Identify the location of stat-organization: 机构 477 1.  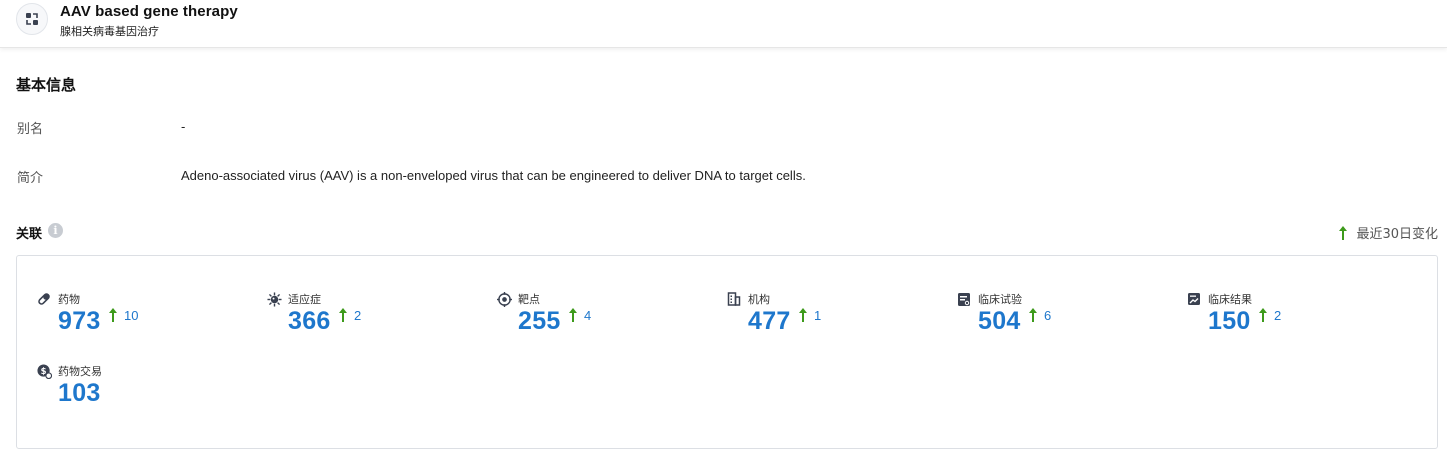
(826, 321).